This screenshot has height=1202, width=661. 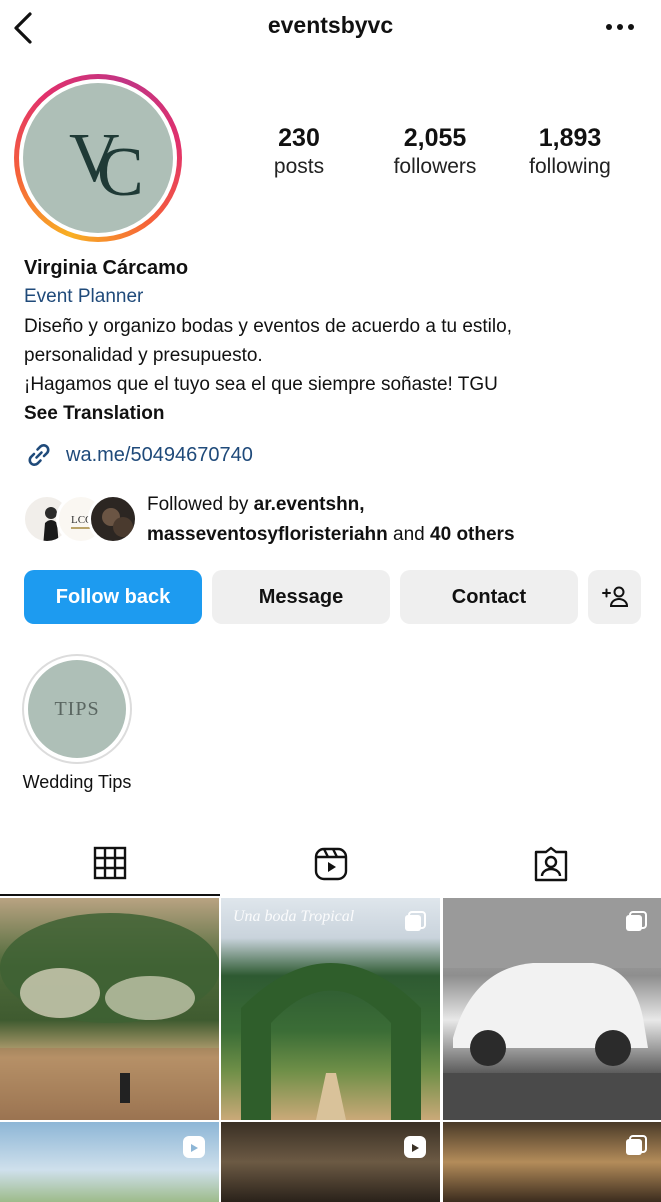 What do you see at coordinates (472, 534) in the screenshot?
I see `followed-by-others: 40 others` at bounding box center [472, 534].